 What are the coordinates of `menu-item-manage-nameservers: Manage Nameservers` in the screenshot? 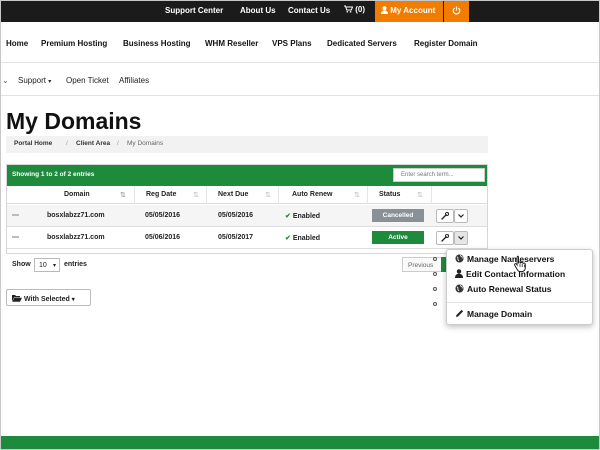 It's located at (504, 259).